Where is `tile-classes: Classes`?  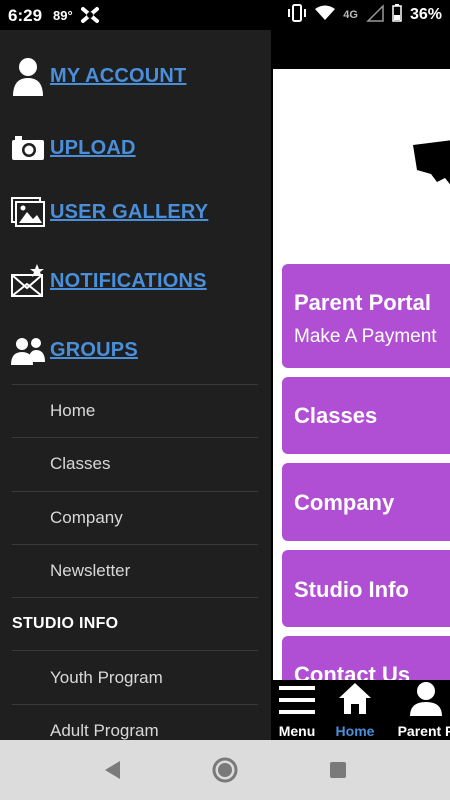 tile-classes: Classes is located at coordinates (366, 415).